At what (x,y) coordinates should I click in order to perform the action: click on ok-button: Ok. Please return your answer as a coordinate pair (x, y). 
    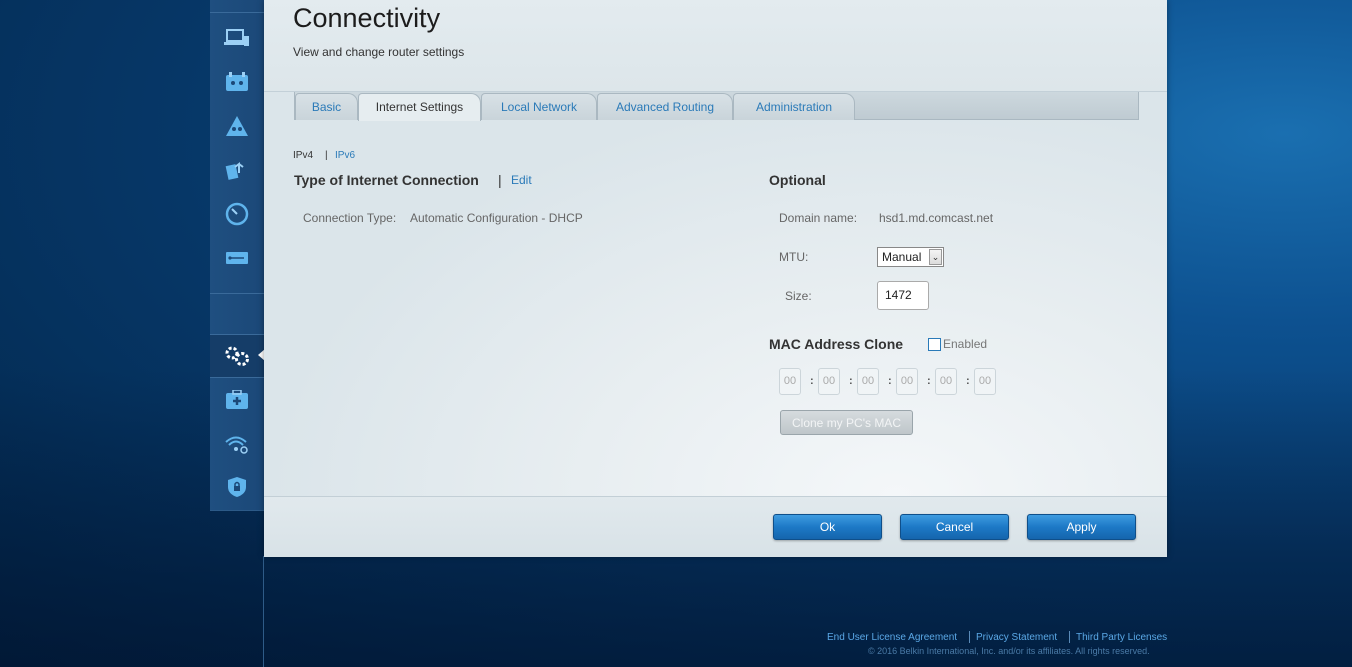
    Looking at the image, I should click on (827, 527).